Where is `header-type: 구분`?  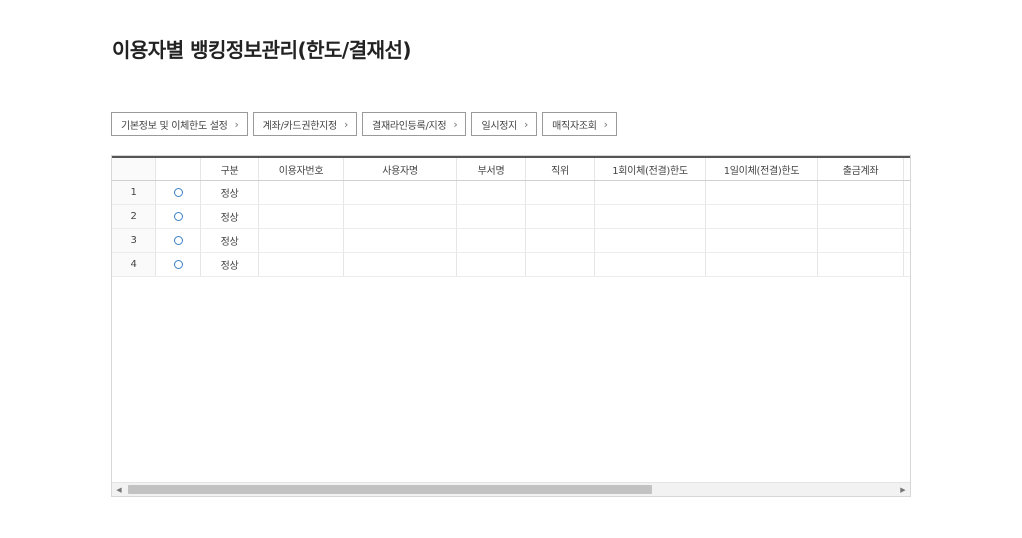
header-type: 구분 is located at coordinates (230, 169).